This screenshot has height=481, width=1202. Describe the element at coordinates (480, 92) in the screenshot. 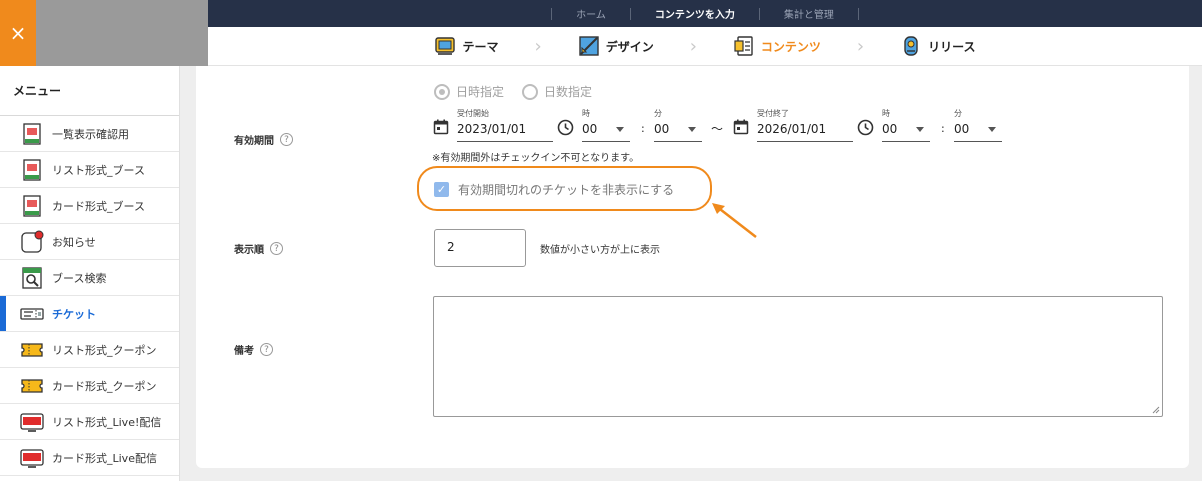

I see `radio-datetime-label: 日時指定` at that location.